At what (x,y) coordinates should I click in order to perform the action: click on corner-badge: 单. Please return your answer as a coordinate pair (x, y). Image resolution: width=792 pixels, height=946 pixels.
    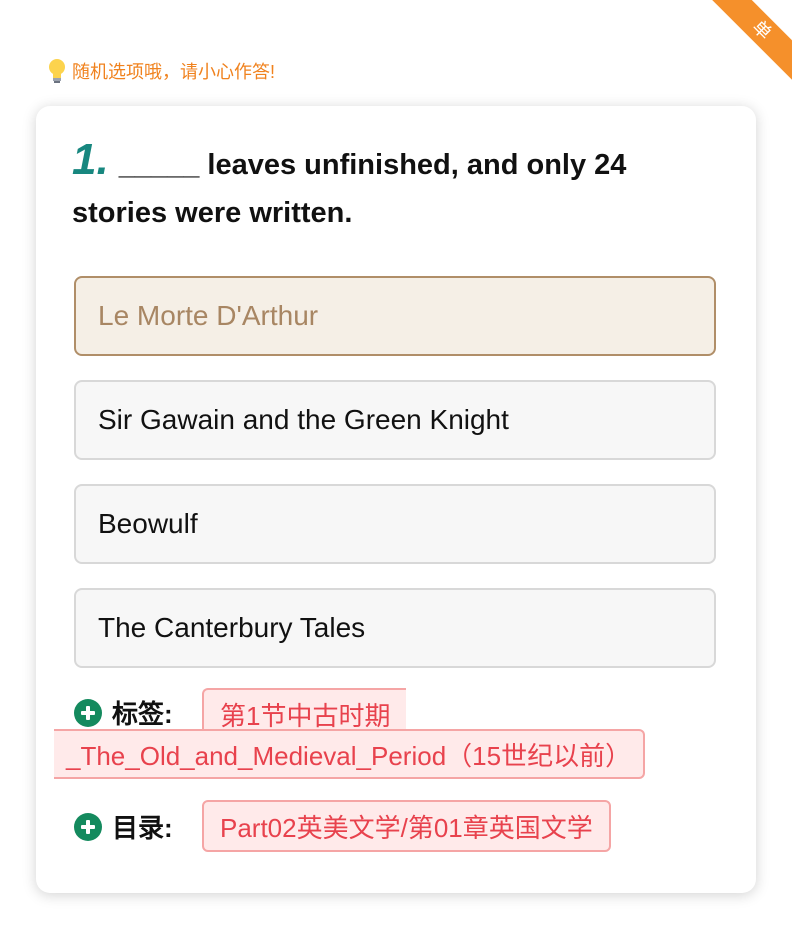
    Looking at the image, I should click on (752, 40).